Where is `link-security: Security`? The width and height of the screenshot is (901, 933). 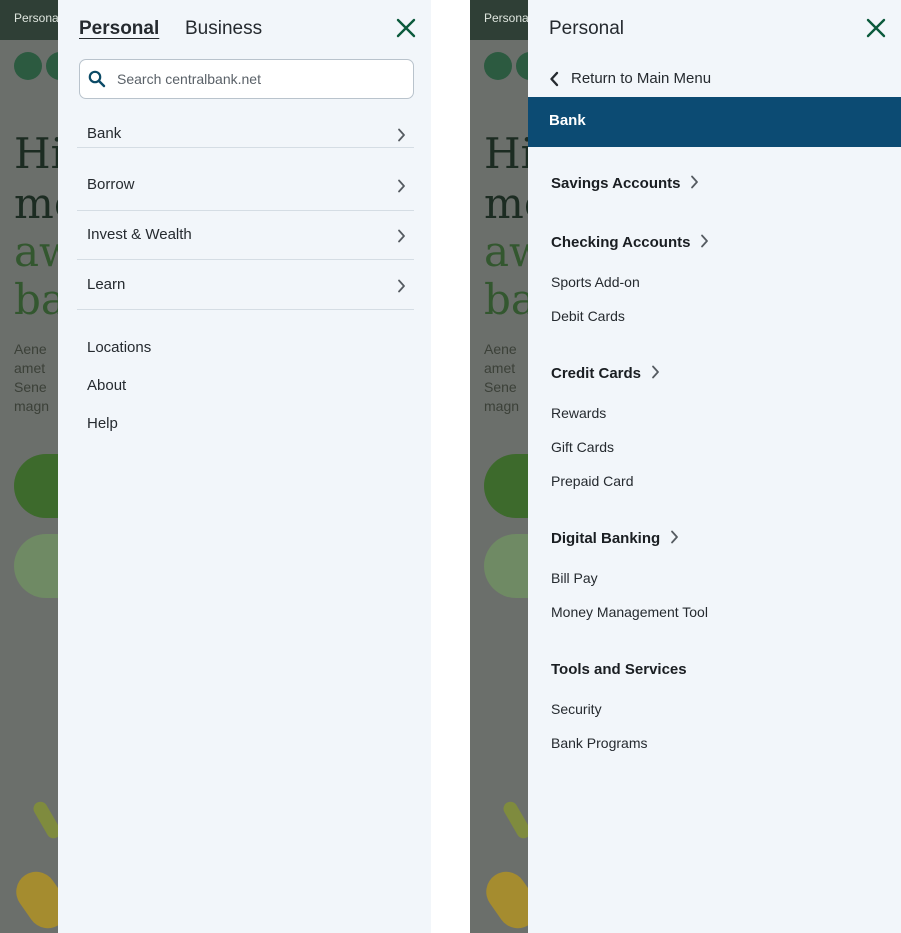 link-security: Security is located at coordinates (576, 709).